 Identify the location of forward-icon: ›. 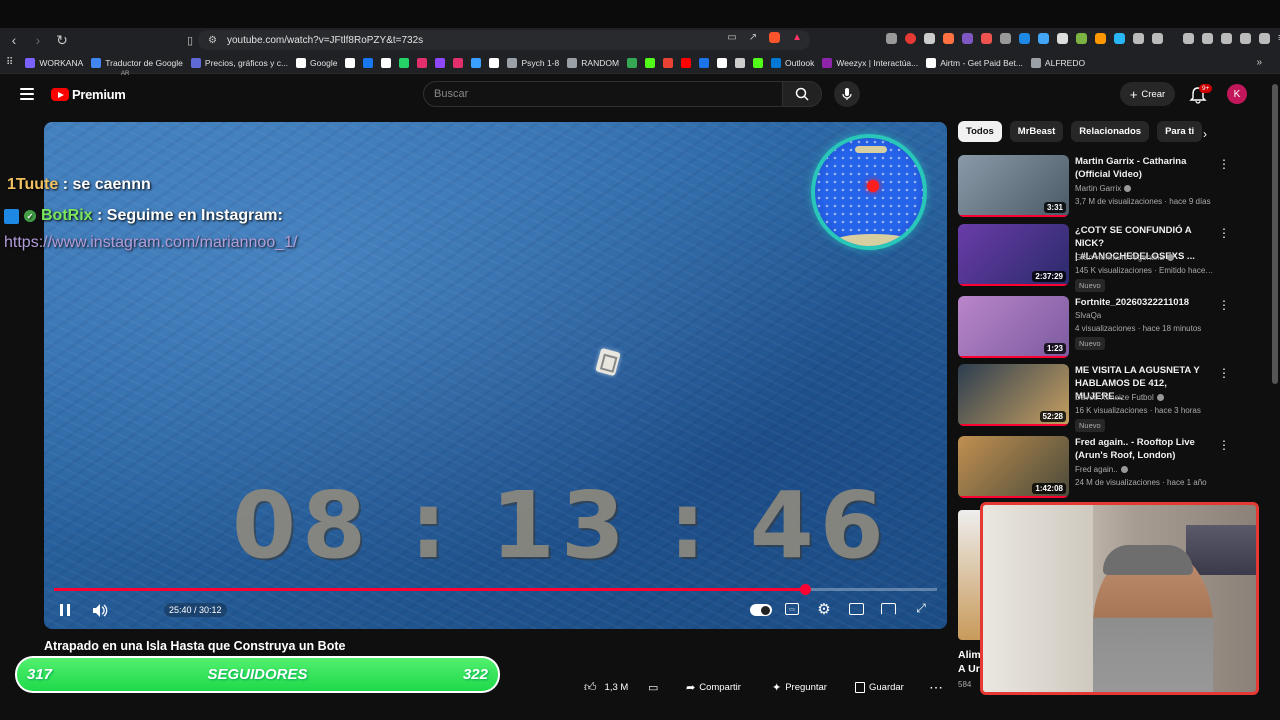
(38, 40).